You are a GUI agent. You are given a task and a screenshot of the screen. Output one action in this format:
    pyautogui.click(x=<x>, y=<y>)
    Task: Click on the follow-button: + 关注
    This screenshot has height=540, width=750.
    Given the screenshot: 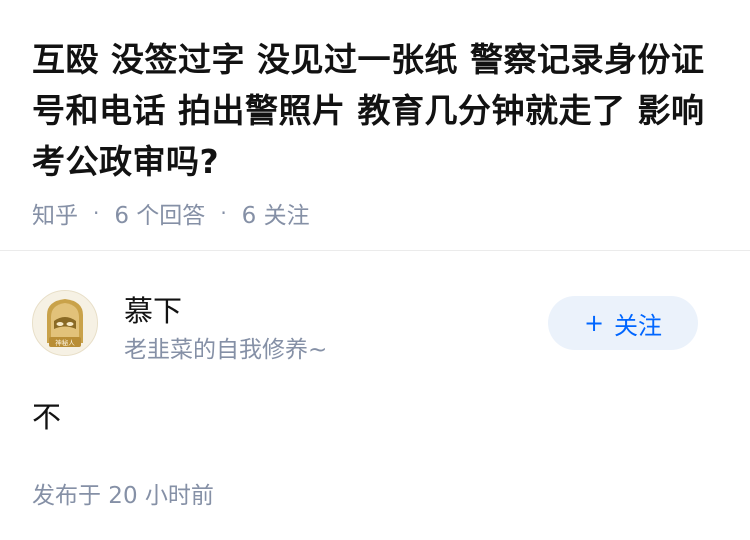 What is the action you would take?
    pyautogui.click(x=623, y=323)
    